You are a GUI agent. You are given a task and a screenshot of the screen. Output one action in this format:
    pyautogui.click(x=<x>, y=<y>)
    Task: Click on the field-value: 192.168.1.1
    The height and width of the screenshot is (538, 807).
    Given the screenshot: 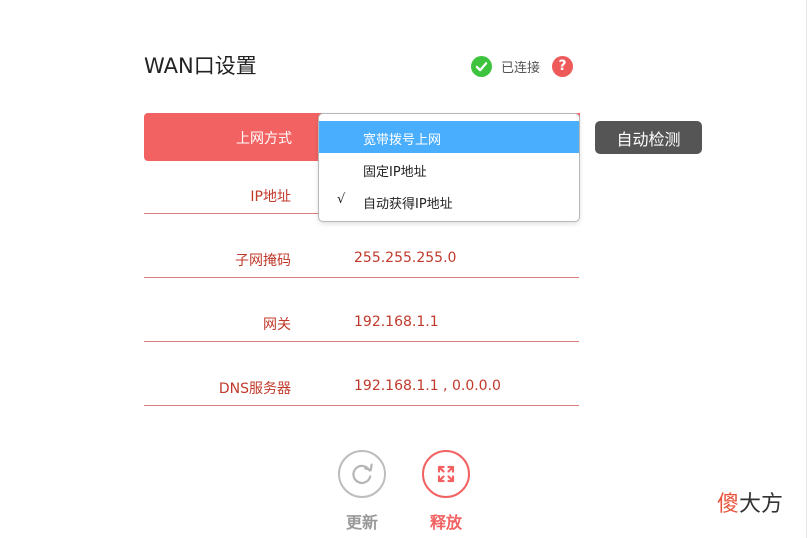 What is the action you would take?
    pyautogui.click(x=396, y=322)
    